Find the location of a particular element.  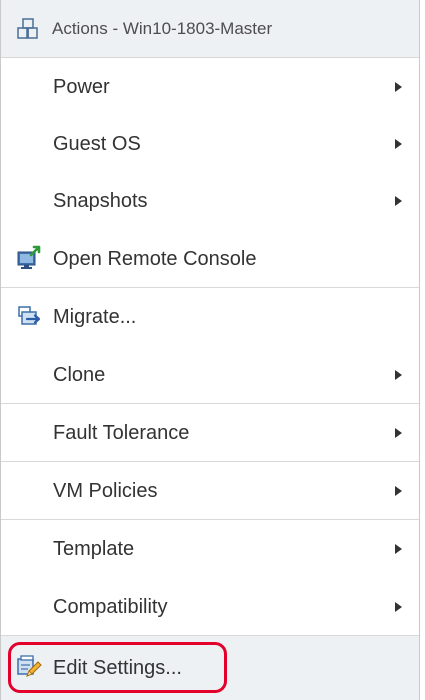

menu-item-vm-policies: VM Policies is located at coordinates (210, 490).